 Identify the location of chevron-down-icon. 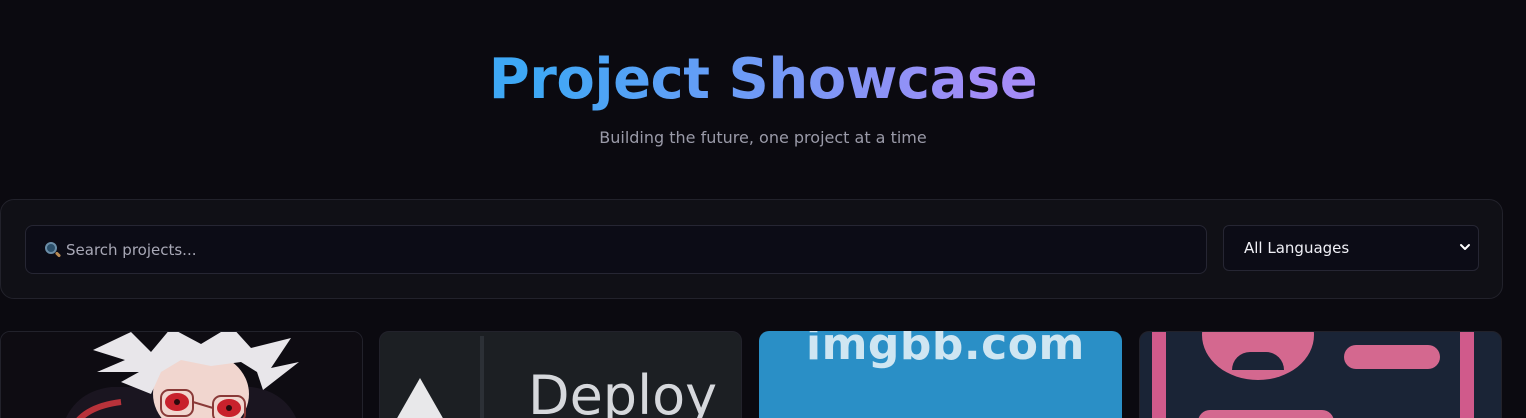
(1465, 247).